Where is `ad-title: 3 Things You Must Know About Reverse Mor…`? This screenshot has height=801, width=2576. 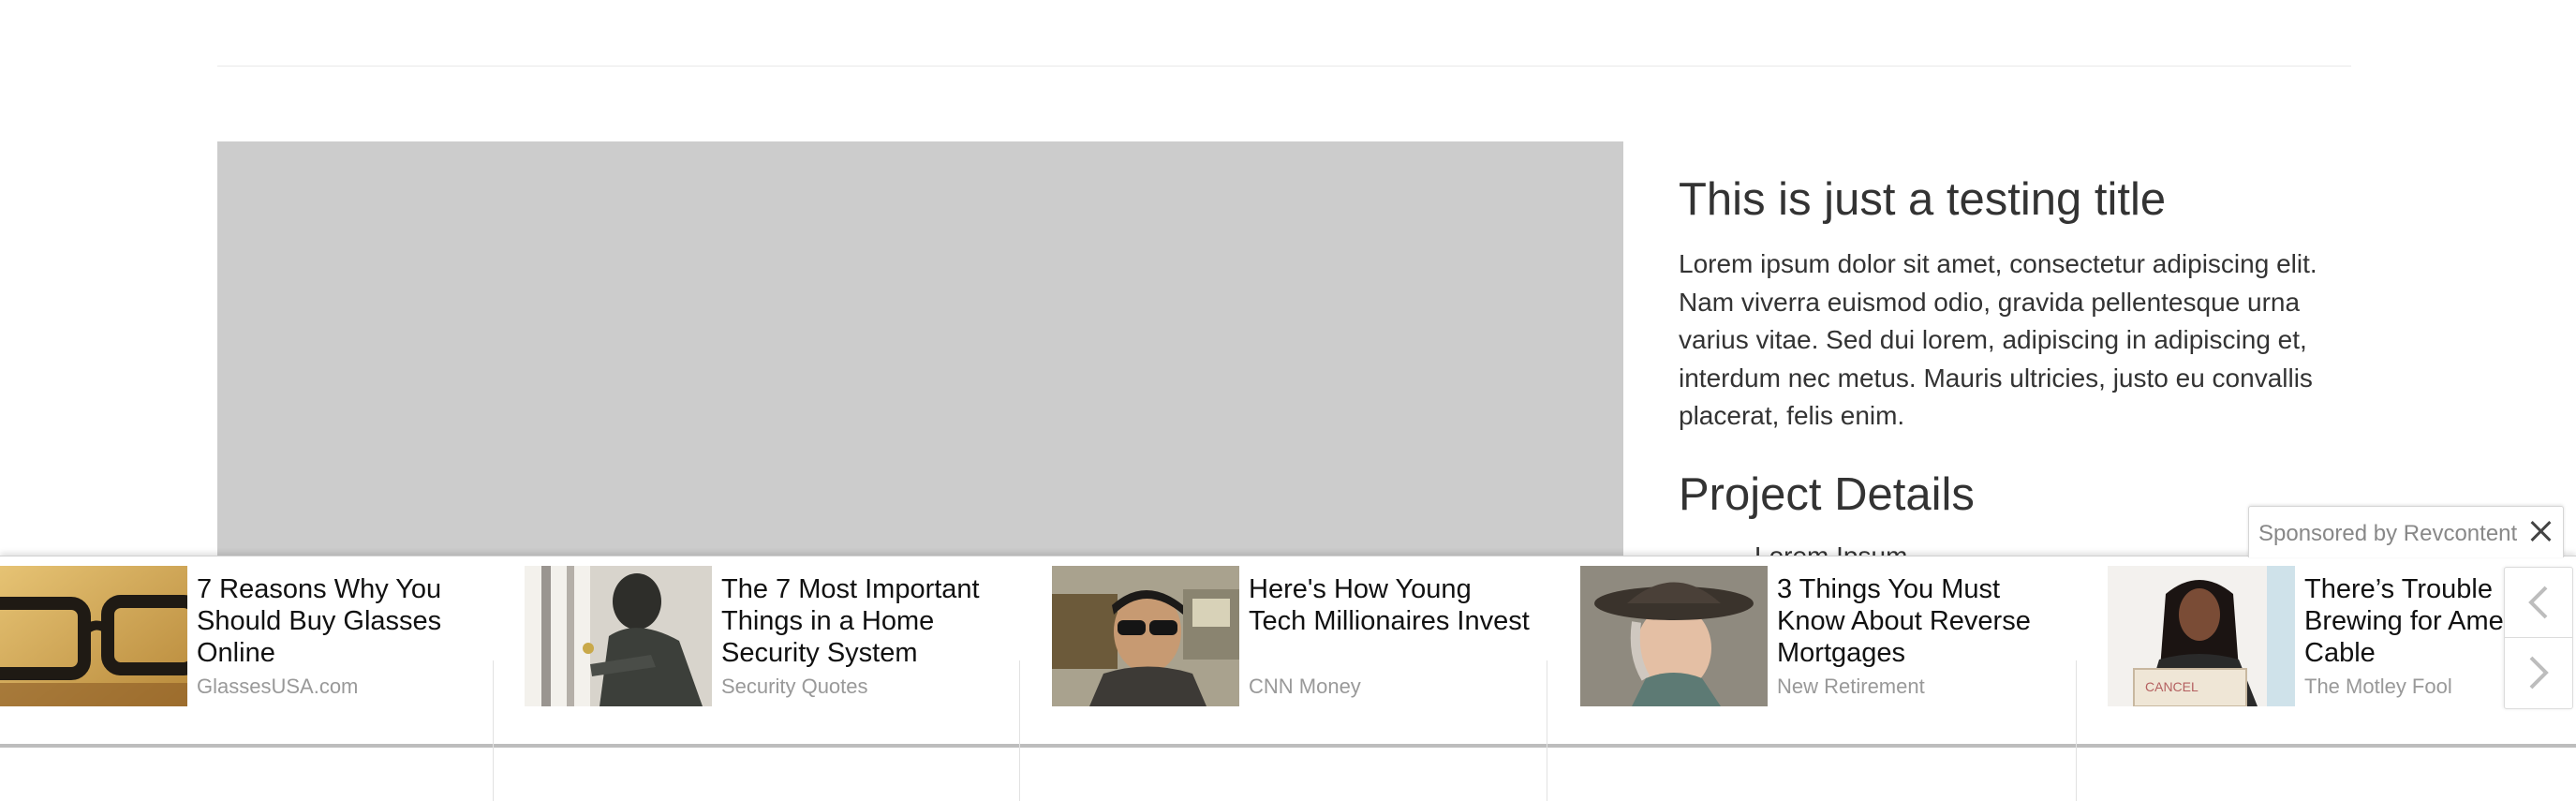 ad-title: 3 Things You Must Know About Reverse Mor… is located at coordinates (1918, 621).